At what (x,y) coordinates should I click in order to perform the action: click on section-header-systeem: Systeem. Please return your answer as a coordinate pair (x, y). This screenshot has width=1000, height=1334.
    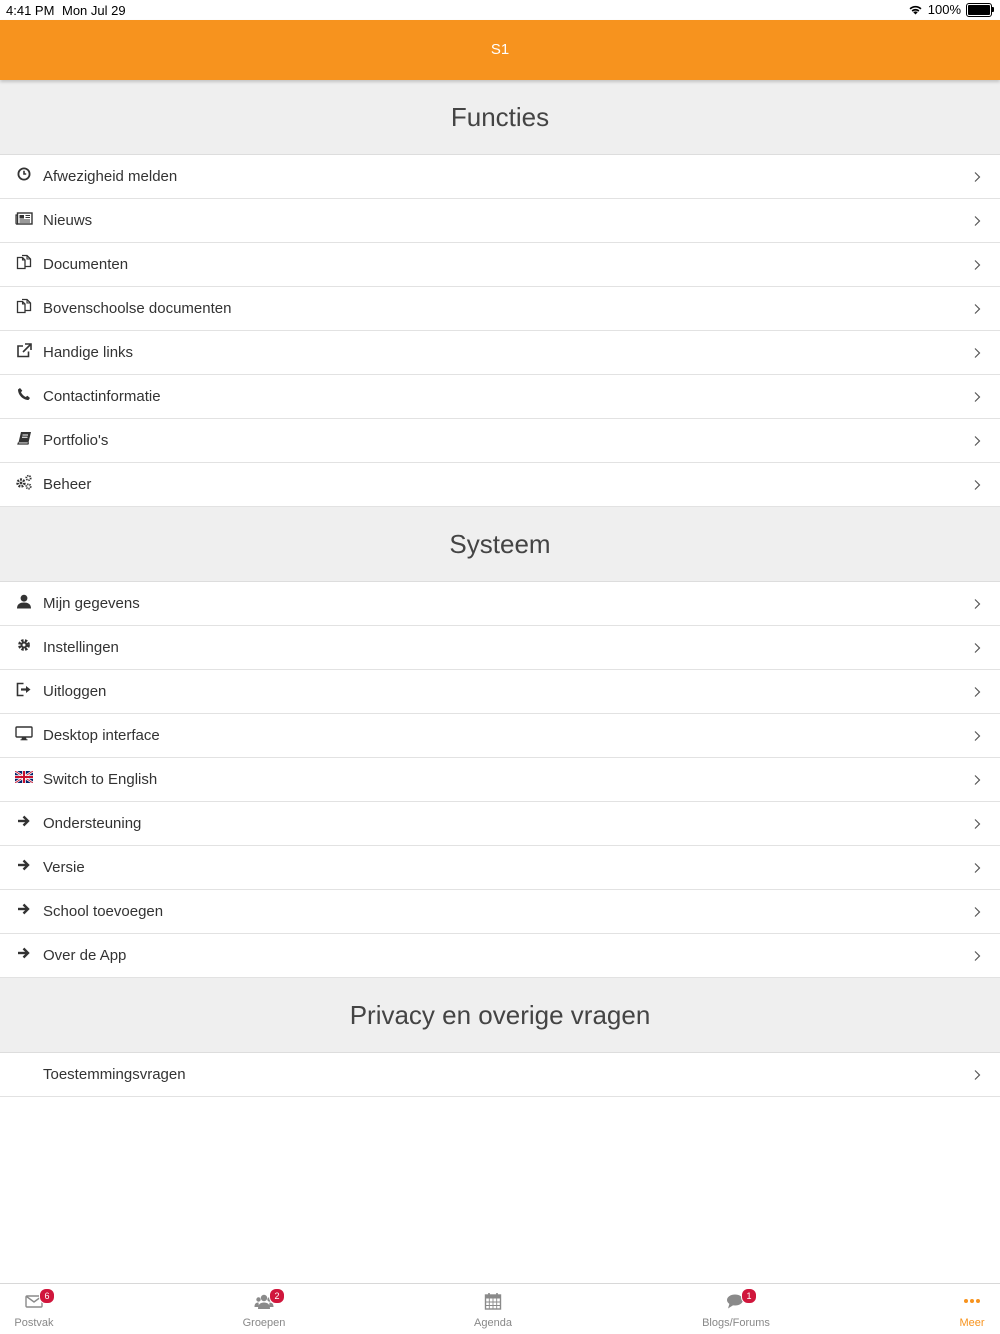
    Looking at the image, I should click on (500, 544).